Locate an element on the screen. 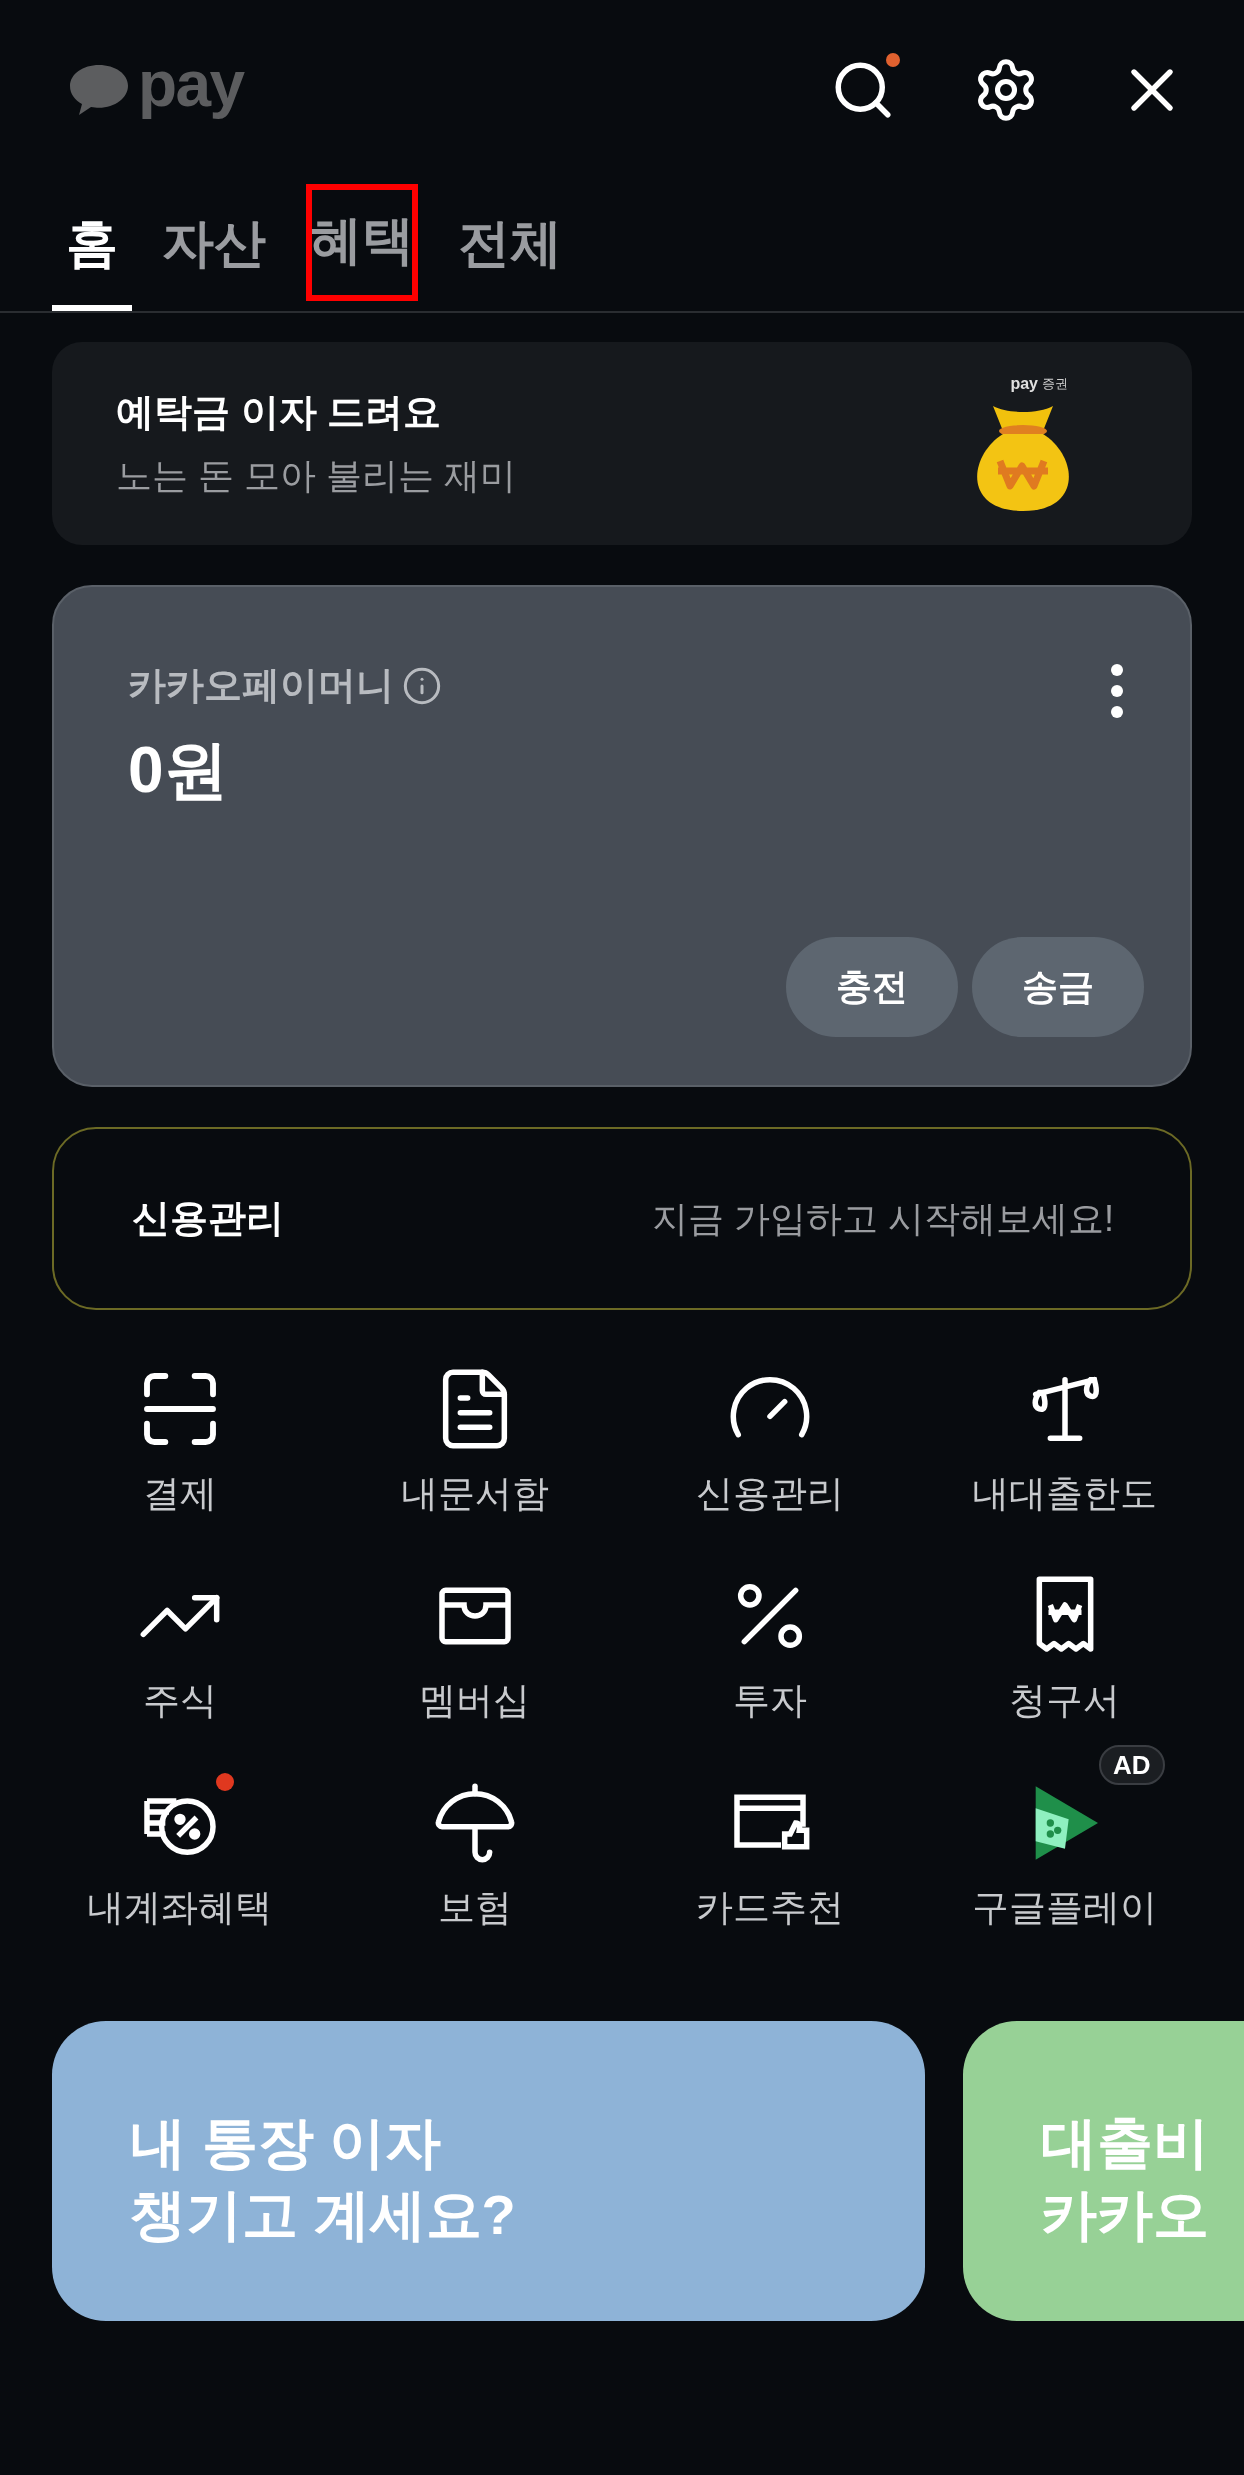  menu-item: 청구서 is located at coordinates (1064, 1625).